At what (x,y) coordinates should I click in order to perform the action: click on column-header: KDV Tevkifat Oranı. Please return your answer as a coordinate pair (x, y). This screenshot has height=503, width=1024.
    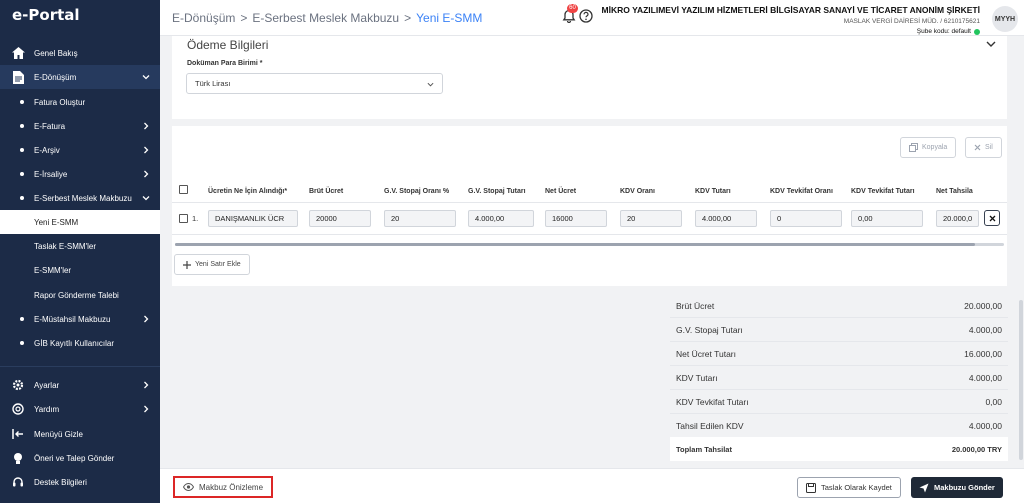
    Looking at the image, I should click on (801, 191).